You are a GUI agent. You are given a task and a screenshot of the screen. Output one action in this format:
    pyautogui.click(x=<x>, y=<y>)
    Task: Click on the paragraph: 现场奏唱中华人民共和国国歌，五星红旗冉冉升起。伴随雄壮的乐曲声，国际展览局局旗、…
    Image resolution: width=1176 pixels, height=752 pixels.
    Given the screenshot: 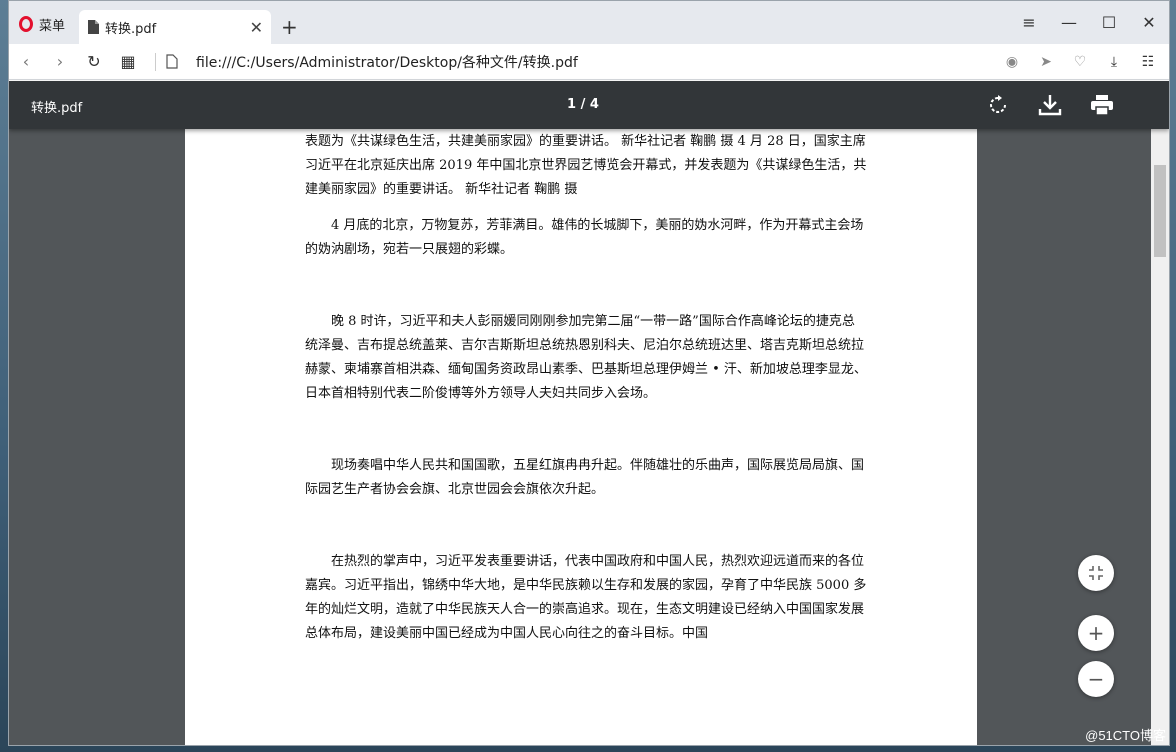 What is the action you would take?
    pyautogui.click(x=585, y=477)
    